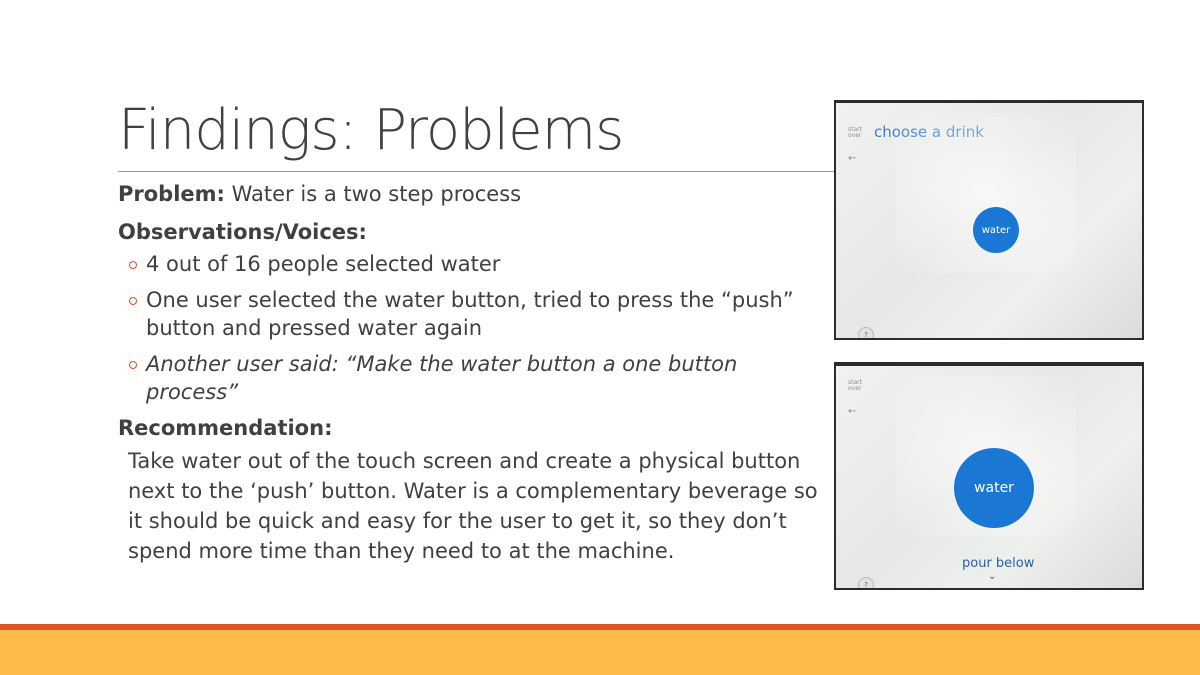  I want to click on kiosk-photo-choose-drink: start over ← choose a drink water ?, so click(989, 220).